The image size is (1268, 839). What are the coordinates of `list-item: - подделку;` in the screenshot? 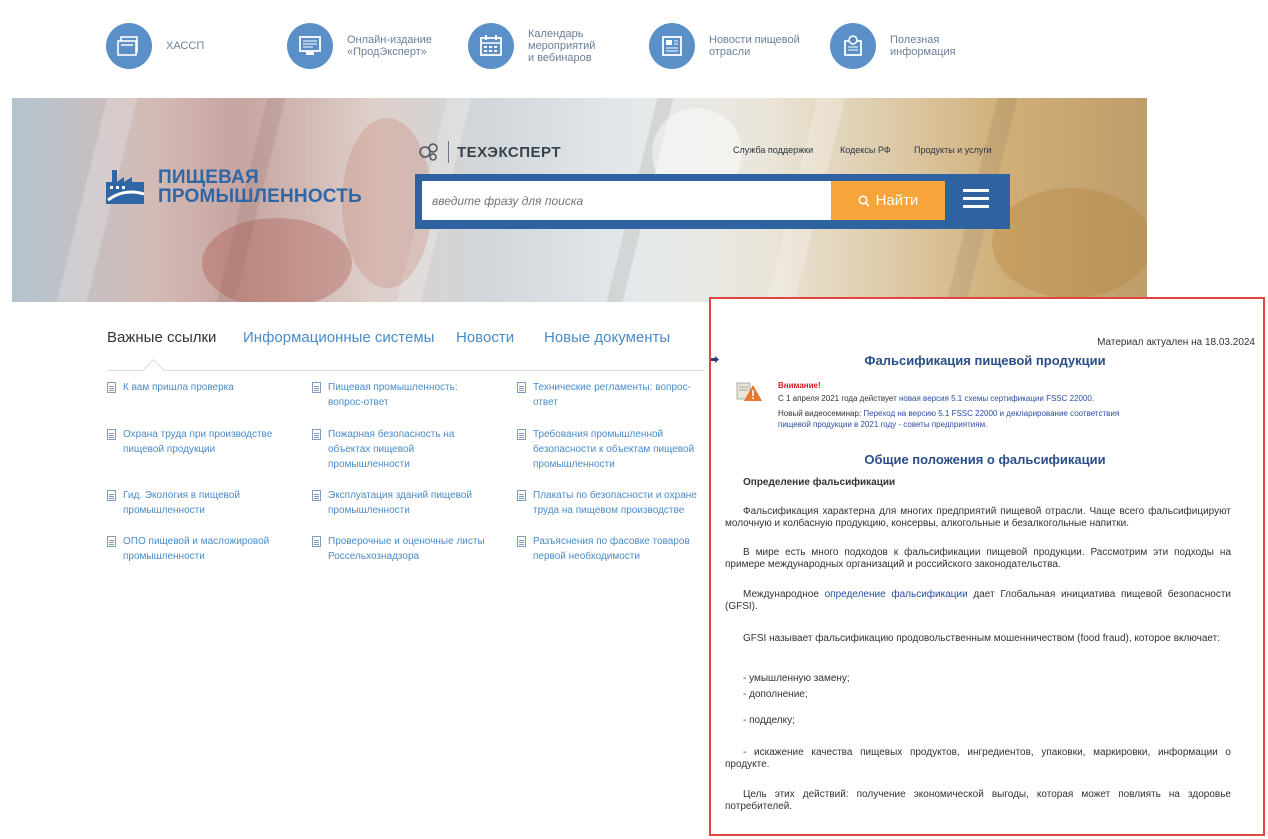 It's located at (769, 720).